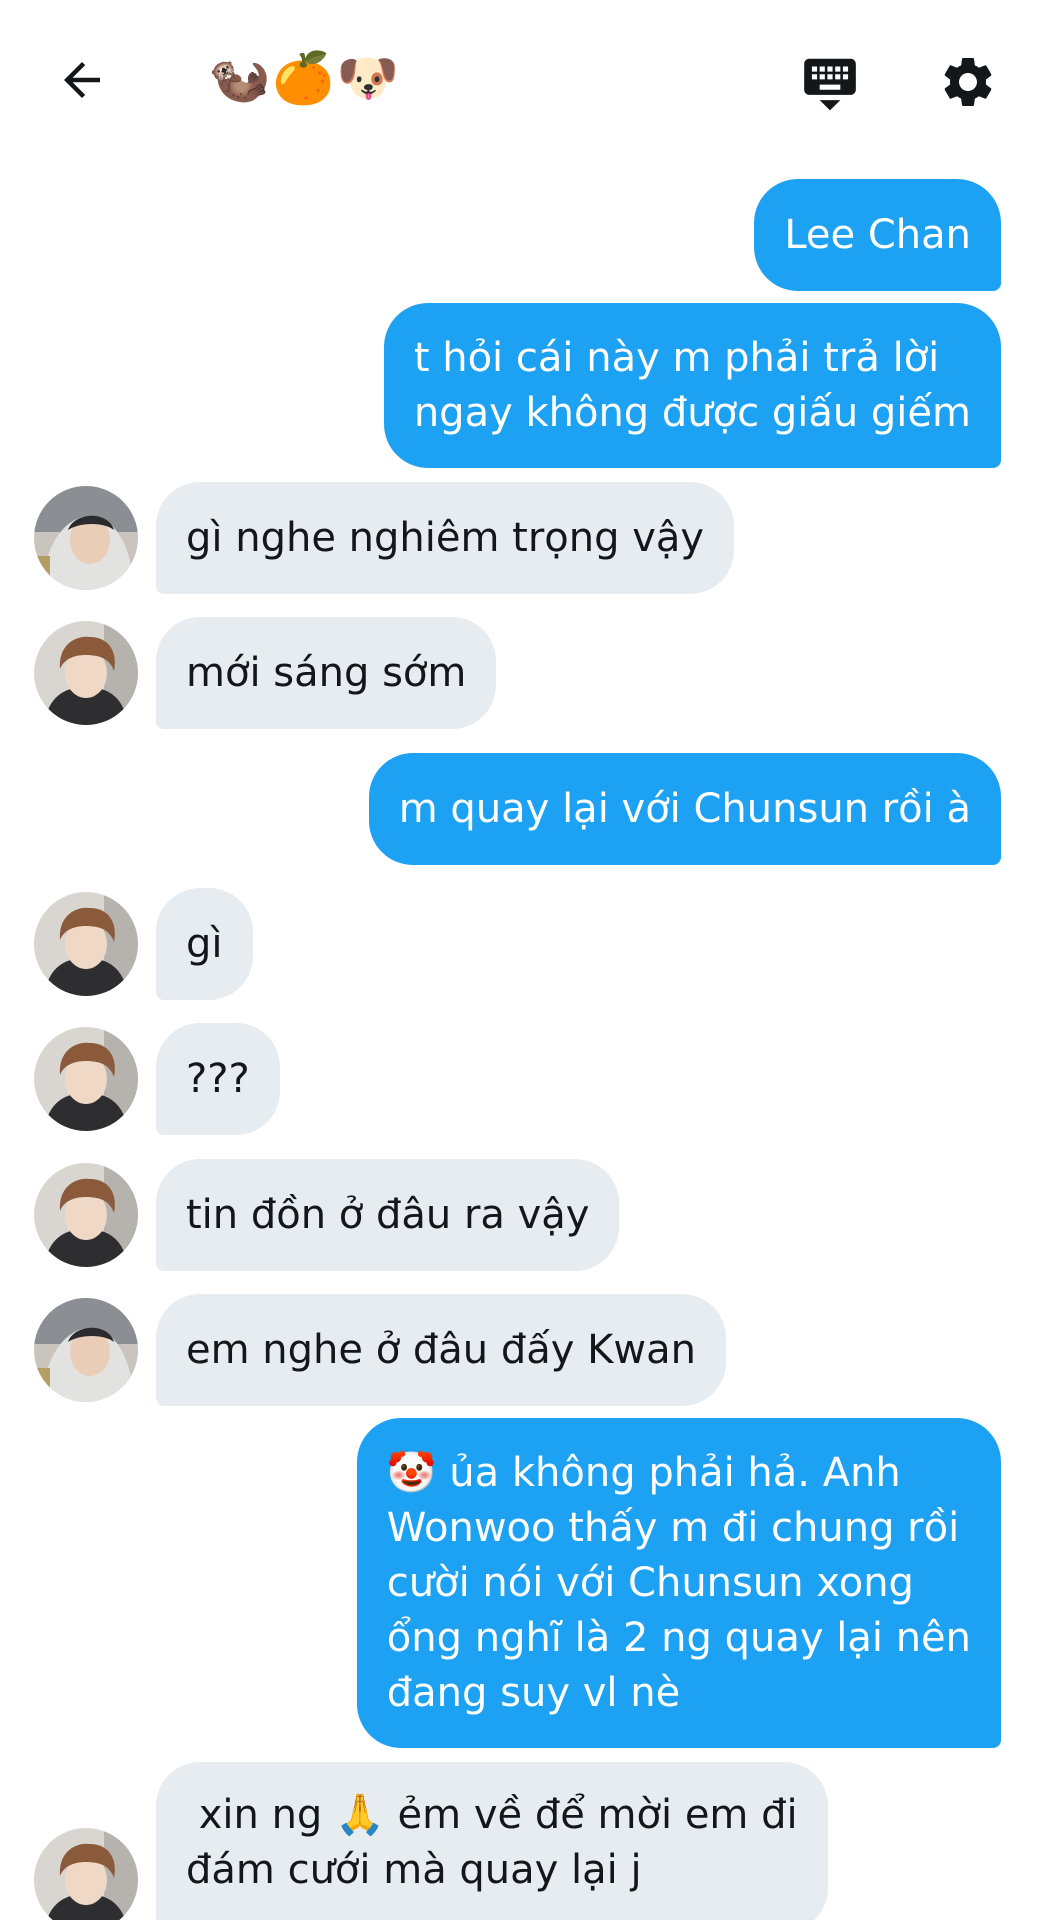 This screenshot has height=1920, width=1037. I want to click on message-bubble-incoming: tin đồn ở đâu ra vậy, so click(388, 1215).